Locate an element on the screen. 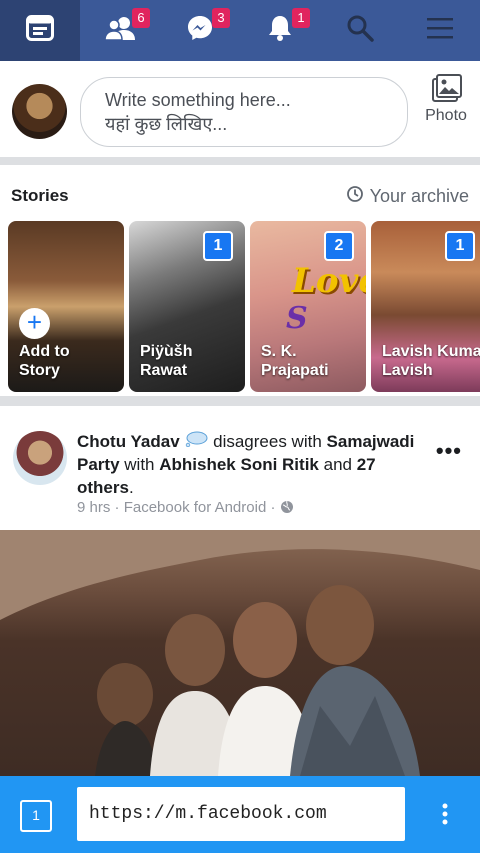  tab-menu is located at coordinates (440, 30).